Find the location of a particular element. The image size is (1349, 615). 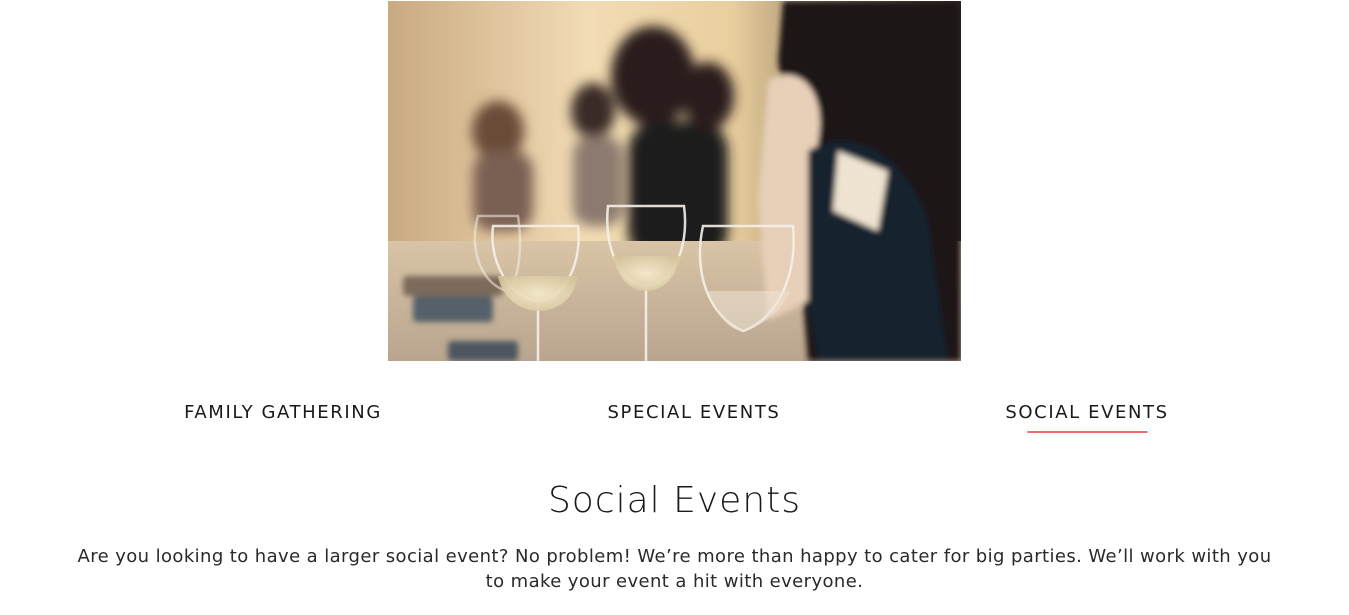

tab-social-events: SOCIAL EVENTS is located at coordinates (1087, 417).